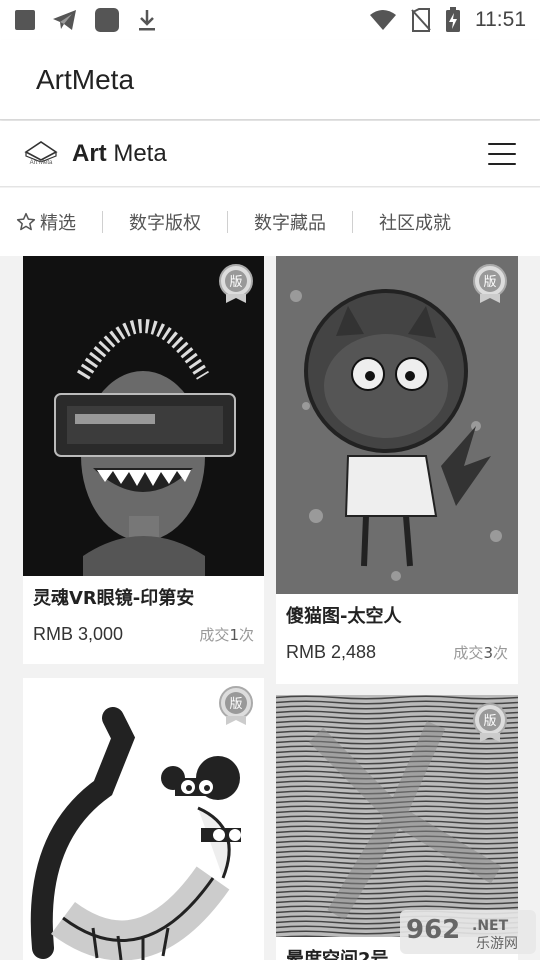  What do you see at coordinates (41, 151) in the screenshot?
I see `logo-house-icon` at bounding box center [41, 151].